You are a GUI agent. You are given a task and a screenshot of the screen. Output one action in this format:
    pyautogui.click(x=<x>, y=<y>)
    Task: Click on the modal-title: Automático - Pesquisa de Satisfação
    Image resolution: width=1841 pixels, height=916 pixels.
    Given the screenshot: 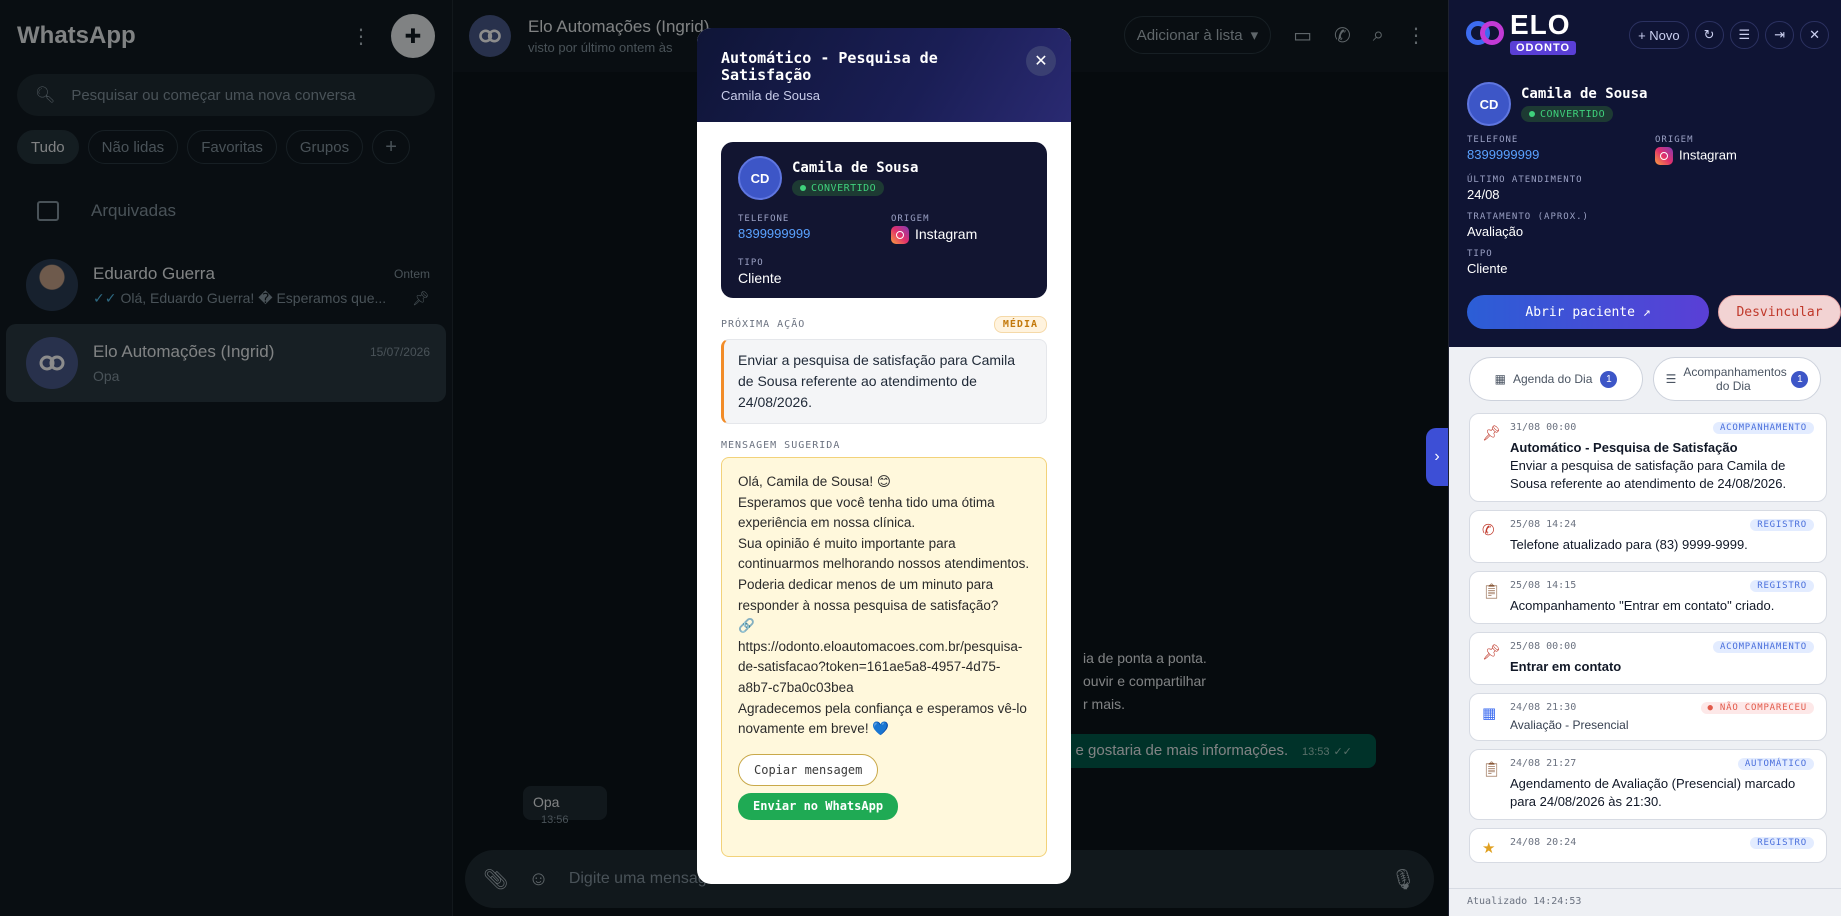 What is the action you would take?
    pyautogui.click(x=829, y=66)
    